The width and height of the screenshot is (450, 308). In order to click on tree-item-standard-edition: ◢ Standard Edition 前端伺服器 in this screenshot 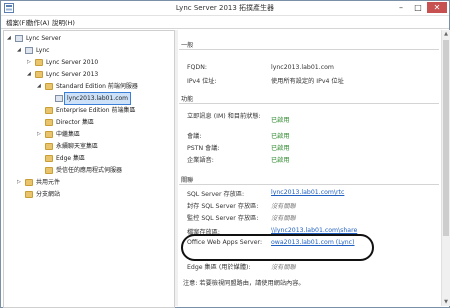, I will do `click(104, 86)`.